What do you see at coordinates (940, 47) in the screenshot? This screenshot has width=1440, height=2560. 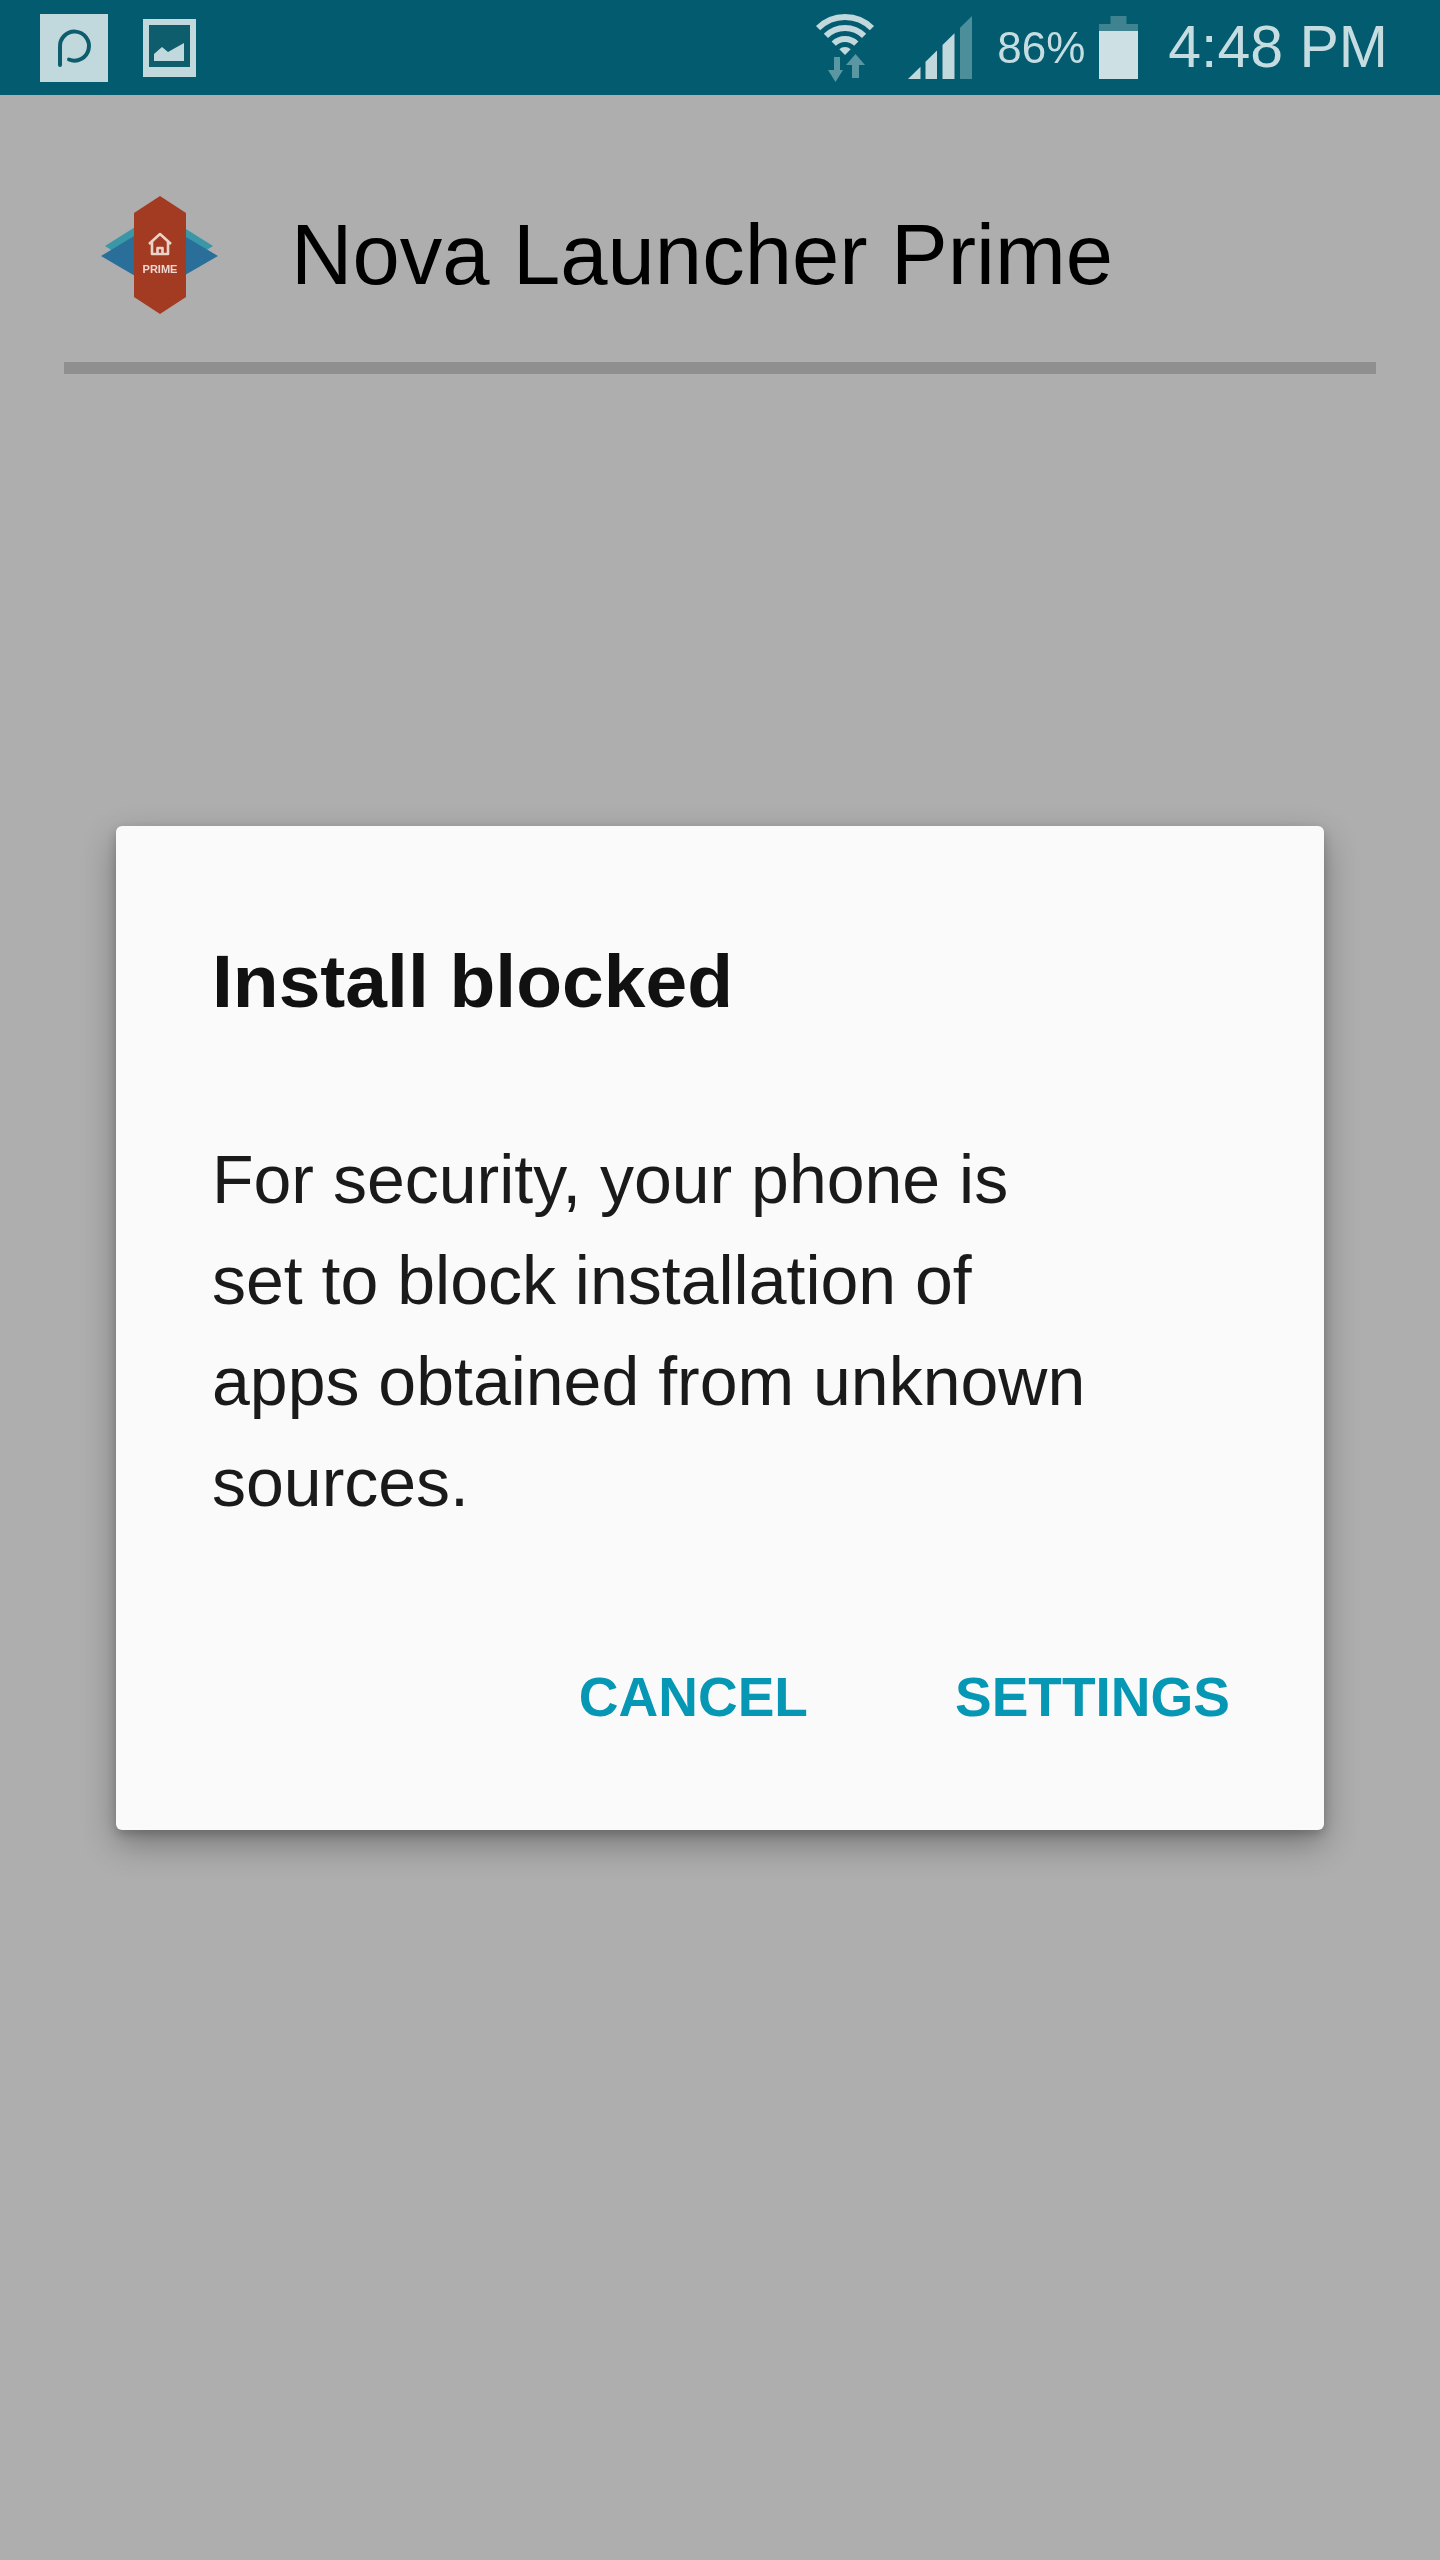 I see `signal-icon` at bounding box center [940, 47].